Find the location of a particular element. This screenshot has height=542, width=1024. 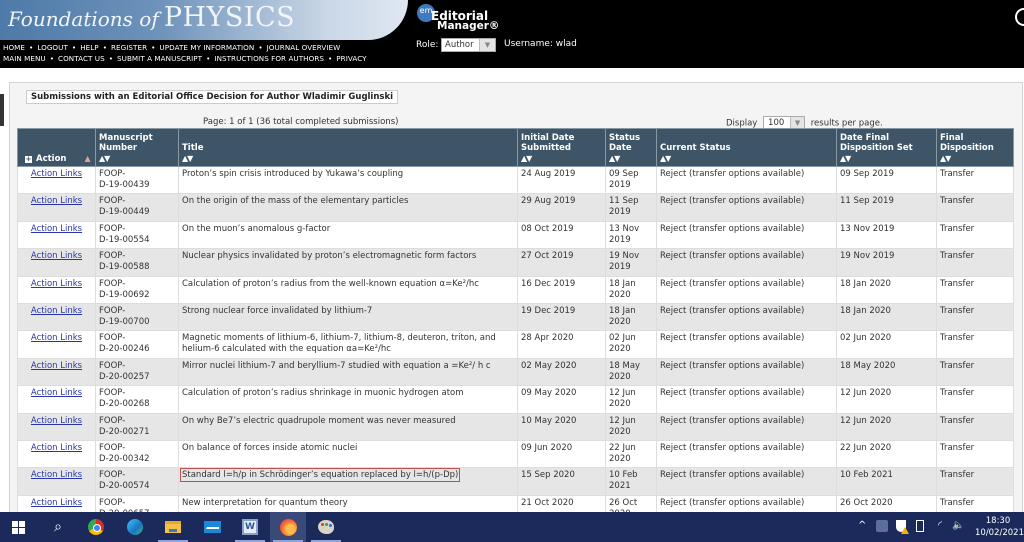

cell-final-date: 12 Jun 2020 is located at coordinates (886, 426).